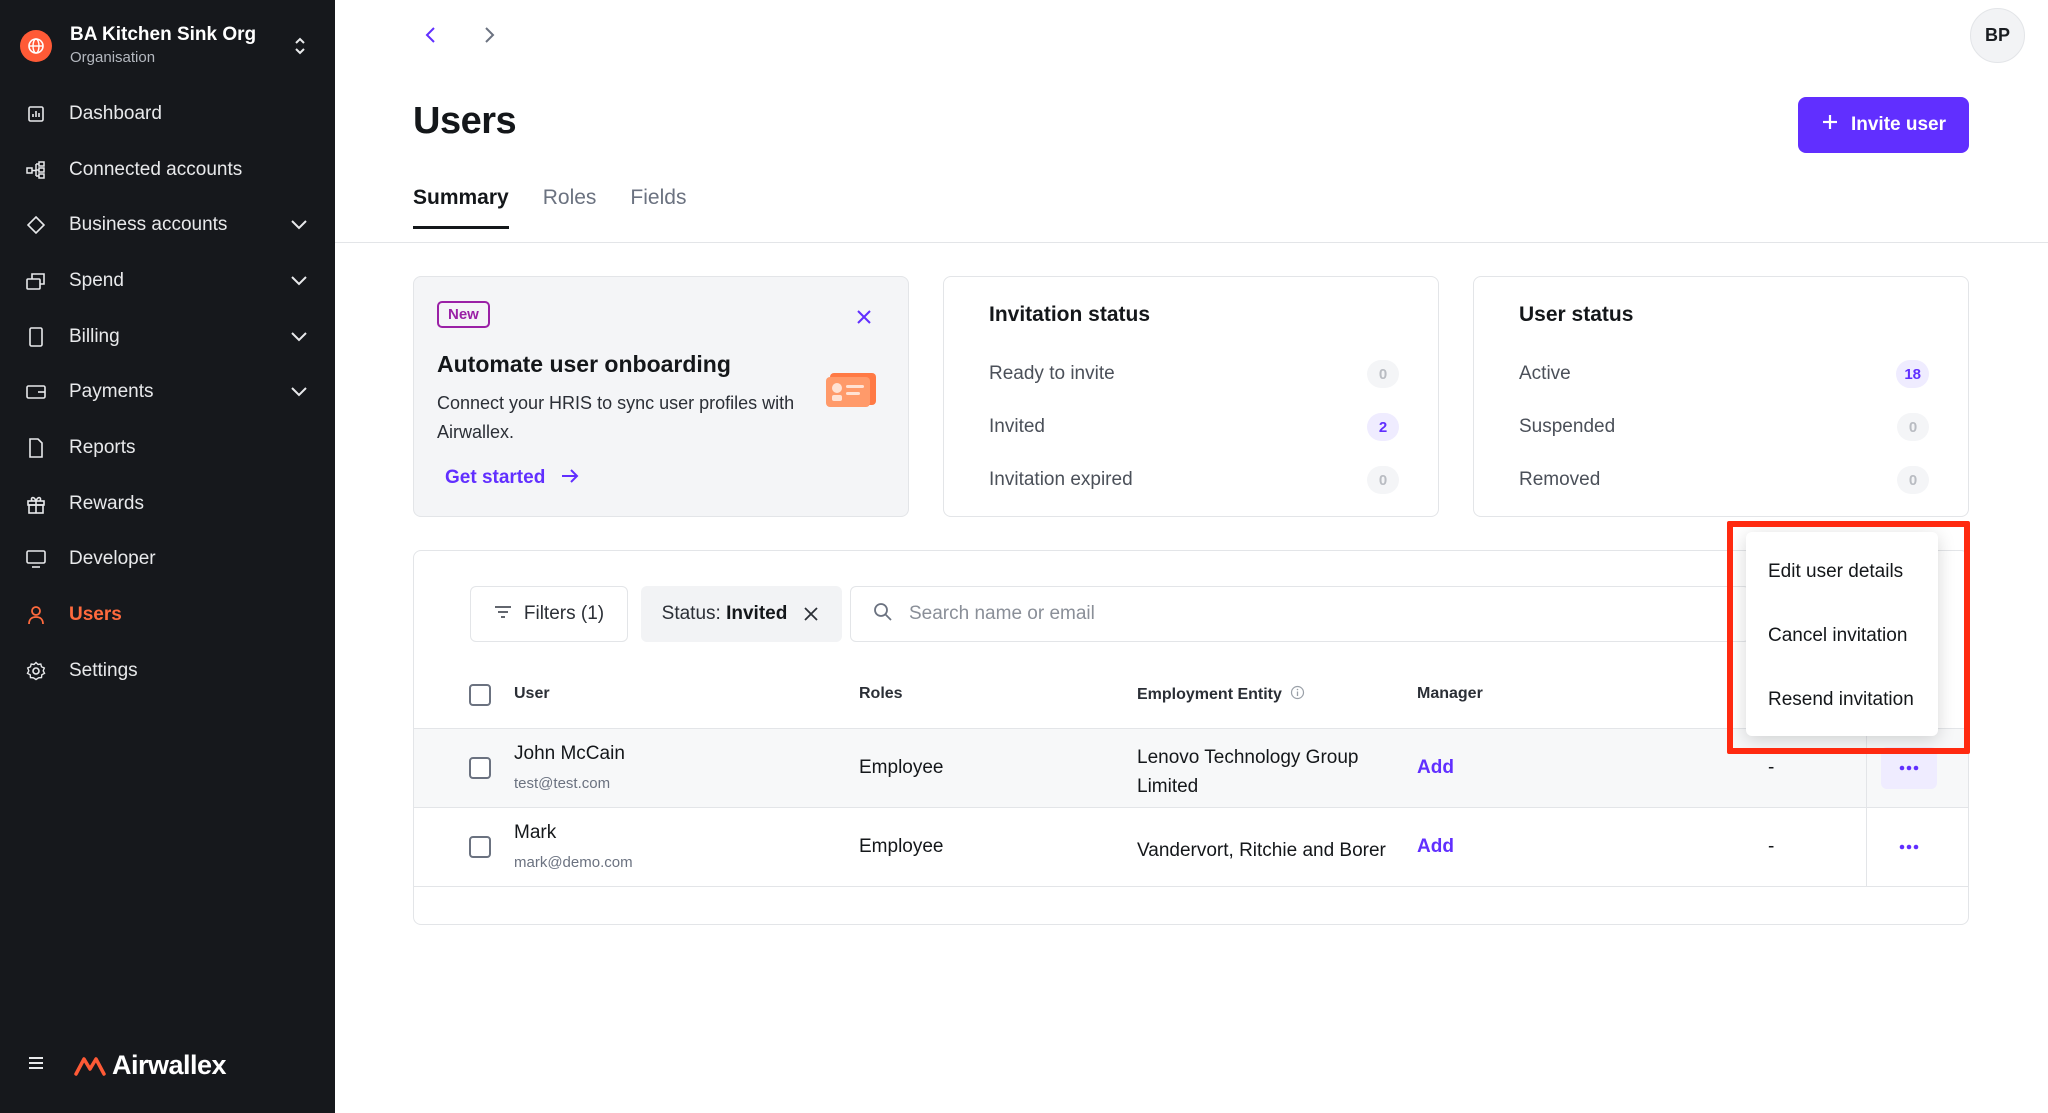  What do you see at coordinates (851, 391) in the screenshot?
I see `id-card-illustration-icon` at bounding box center [851, 391].